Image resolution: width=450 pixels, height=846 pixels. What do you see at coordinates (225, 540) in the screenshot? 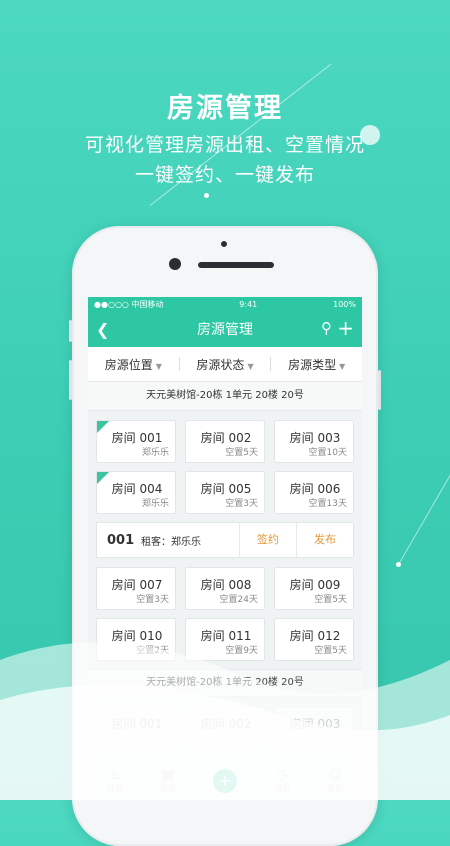
I see `room-detail-bar: 001 租客：郑乐乐 签约 发布` at bounding box center [225, 540].